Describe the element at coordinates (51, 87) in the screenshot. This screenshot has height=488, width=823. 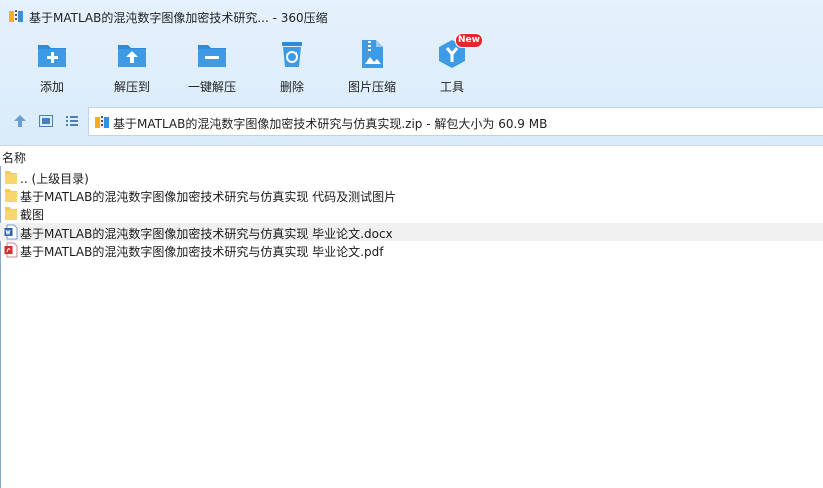
I see `add-label: 添加` at that location.